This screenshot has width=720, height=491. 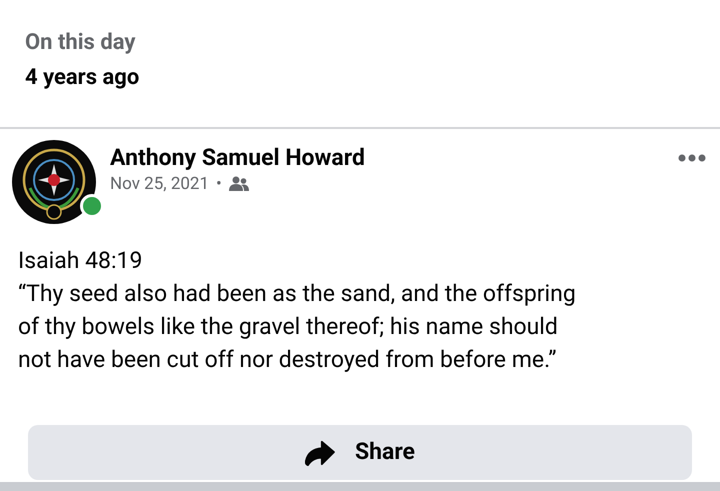 What do you see at coordinates (80, 43) in the screenshot?
I see `memory-label: On this day` at bounding box center [80, 43].